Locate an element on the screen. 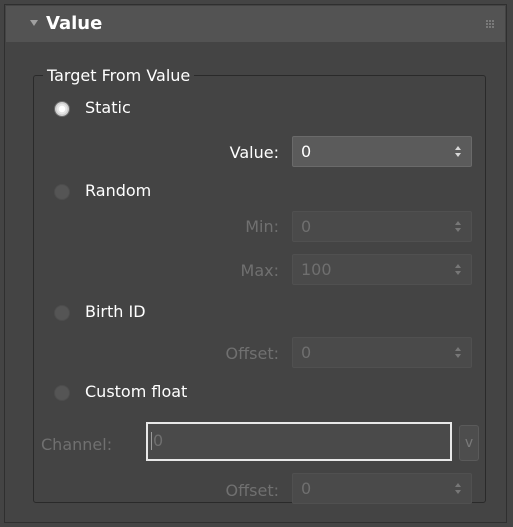 The height and width of the screenshot is (527, 513). min-spinner: 0 is located at coordinates (382, 226).